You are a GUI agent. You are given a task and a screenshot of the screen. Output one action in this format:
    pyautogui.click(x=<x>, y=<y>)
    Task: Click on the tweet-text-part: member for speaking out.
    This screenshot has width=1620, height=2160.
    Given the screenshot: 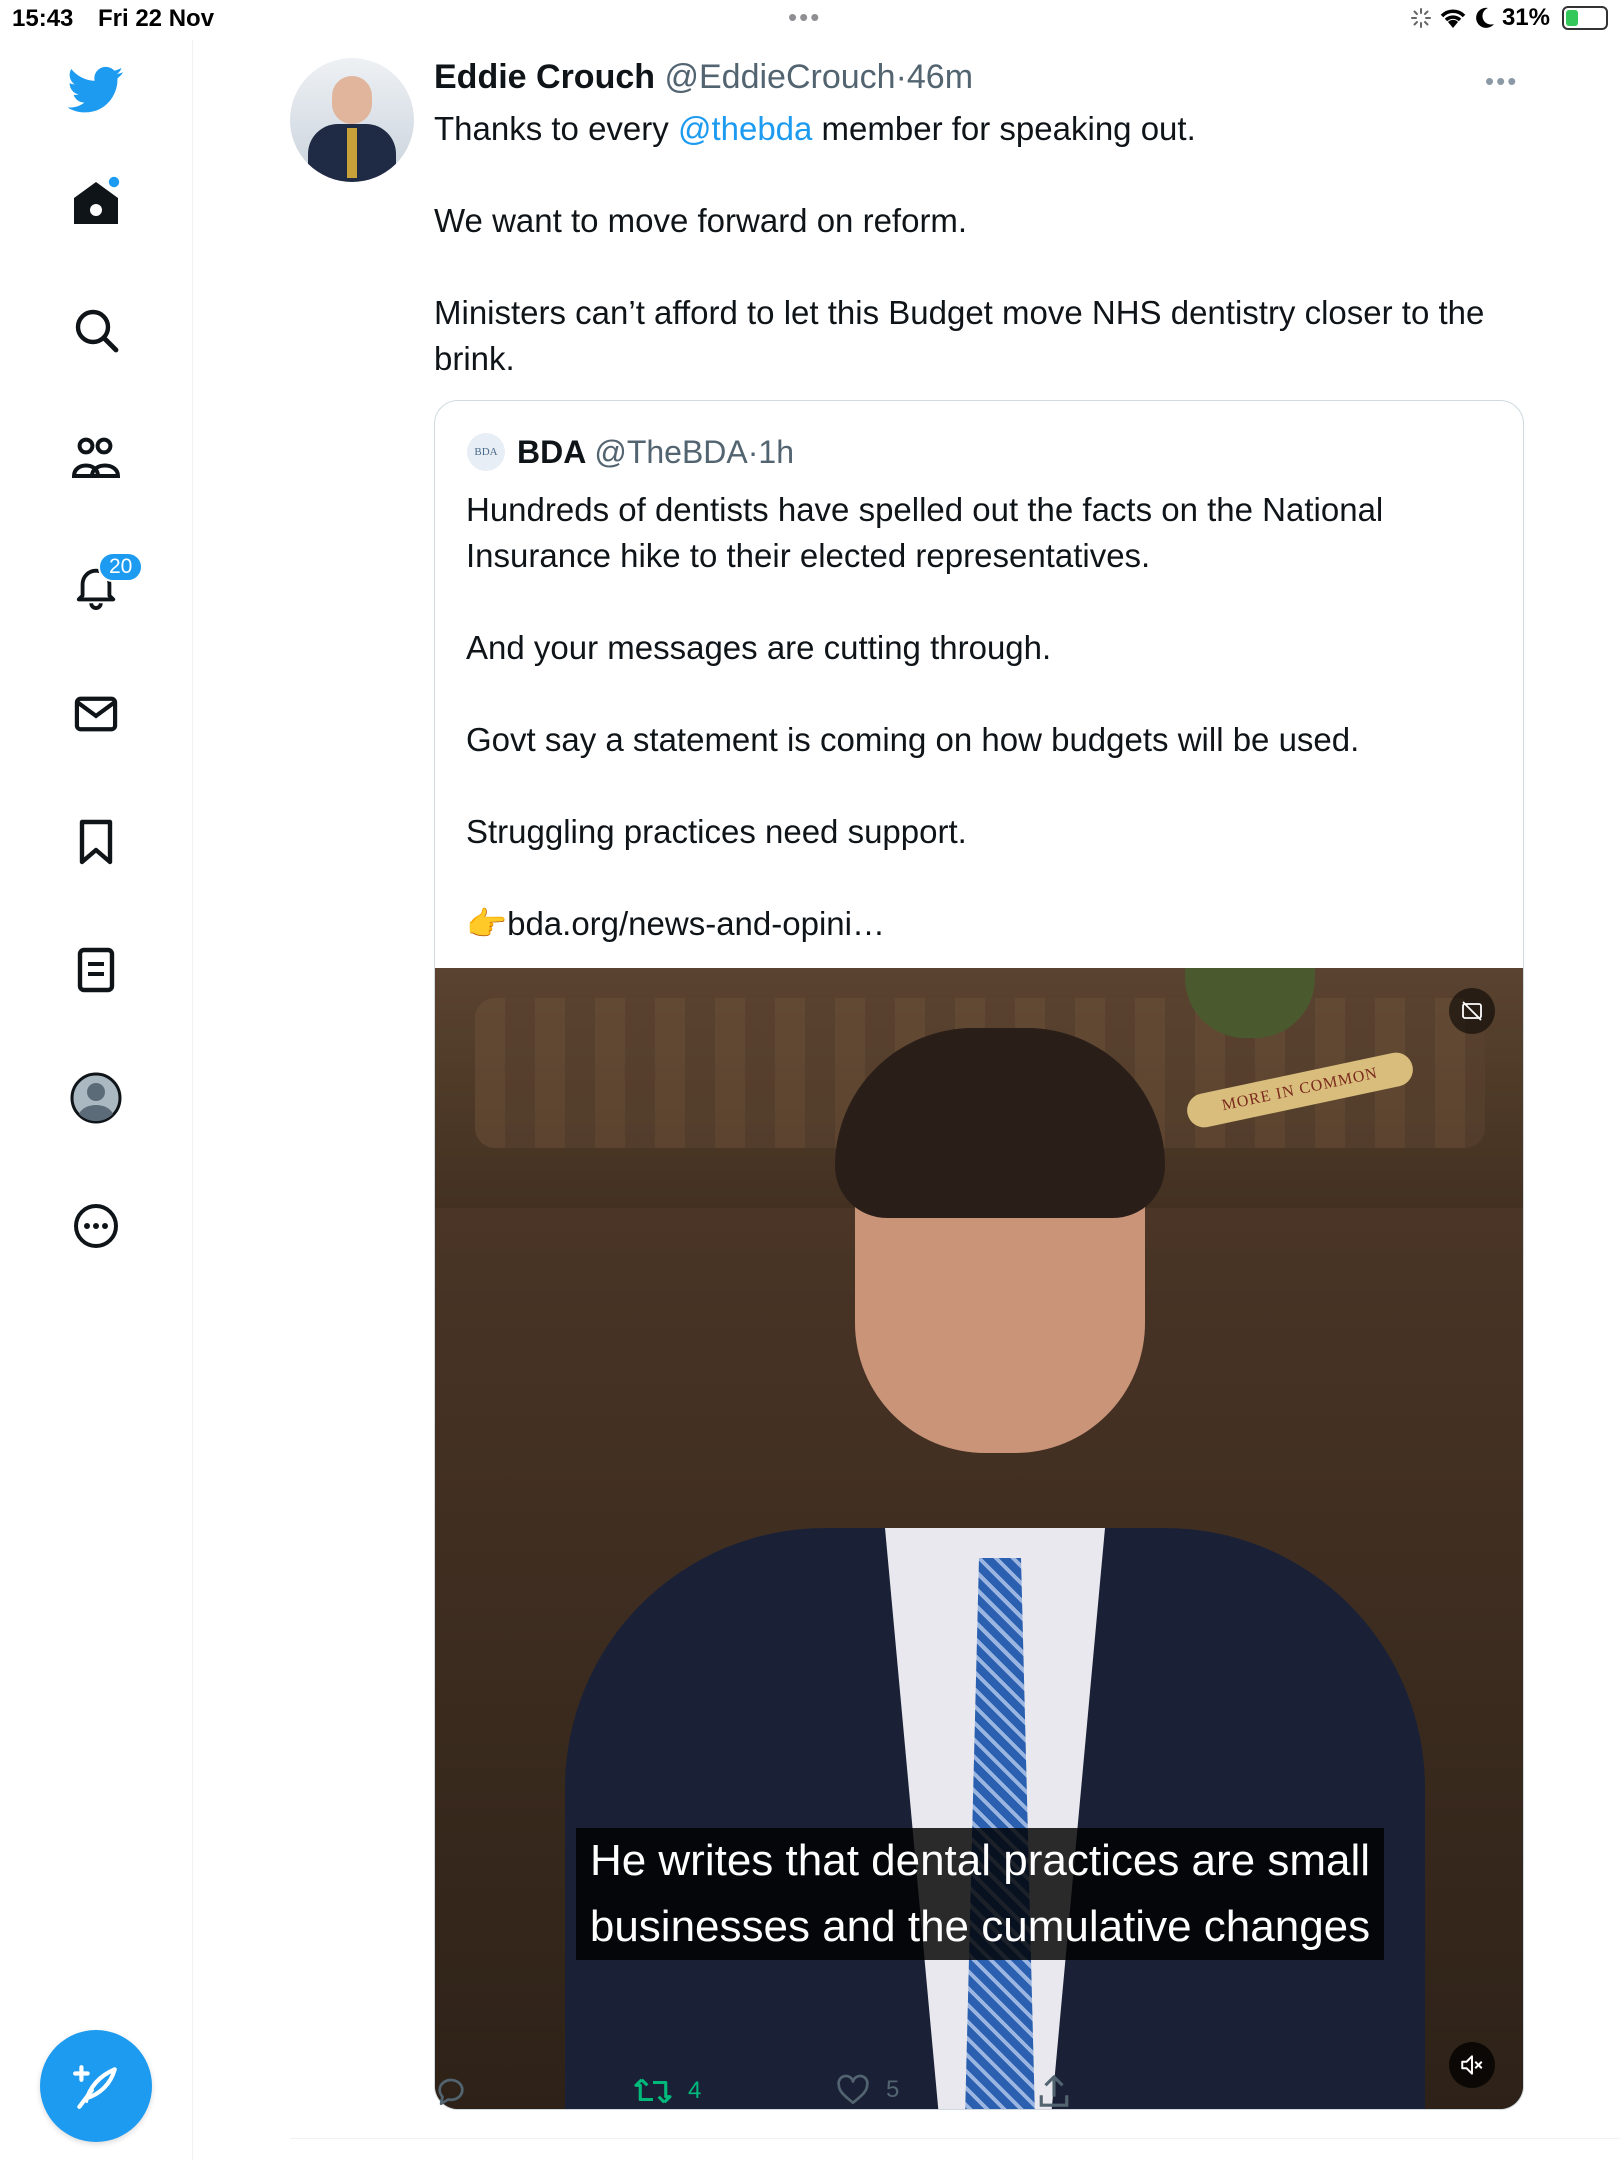 What is the action you would take?
    pyautogui.click(x=1004, y=128)
    